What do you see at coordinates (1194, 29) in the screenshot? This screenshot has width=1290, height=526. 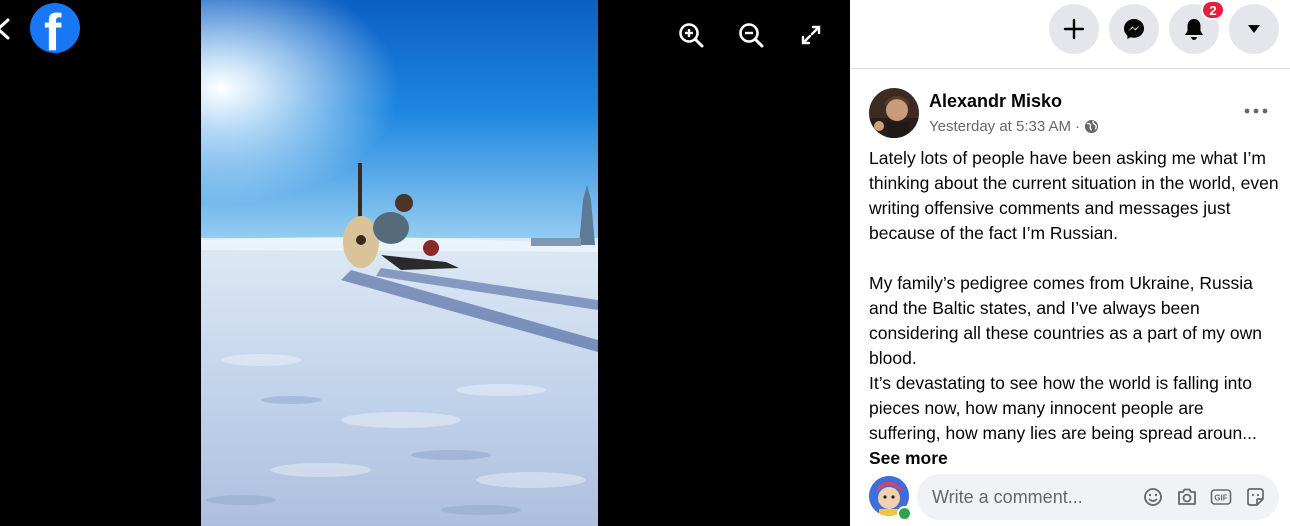 I see `bell-icon` at bounding box center [1194, 29].